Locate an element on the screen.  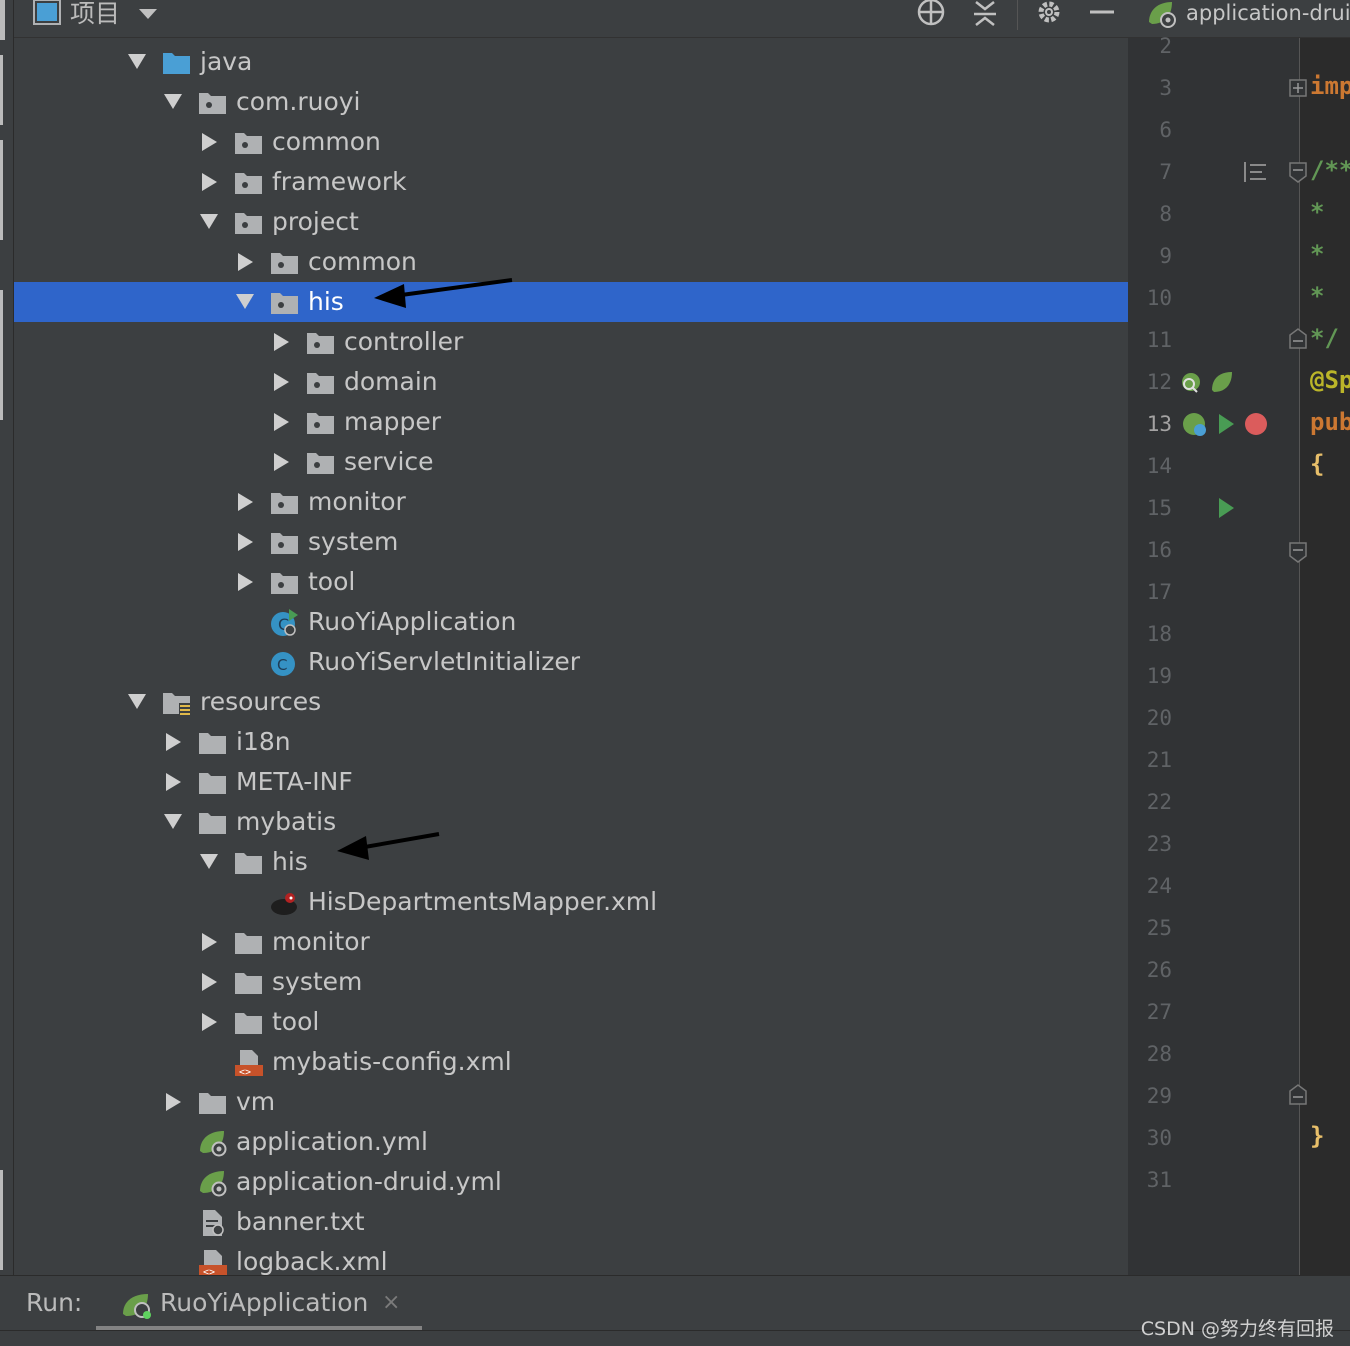
line-number: 25 is located at coordinates (1150, 928).